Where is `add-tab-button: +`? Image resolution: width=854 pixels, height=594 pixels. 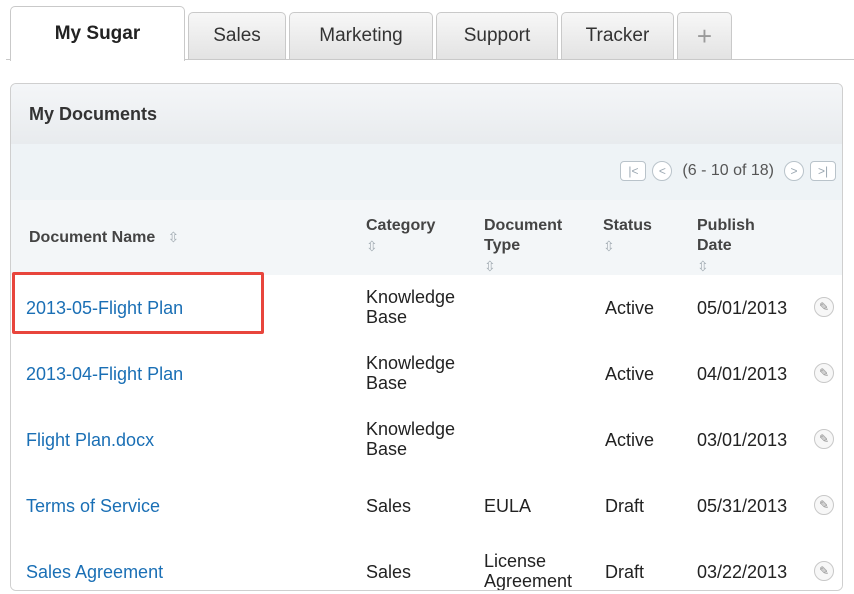 add-tab-button: + is located at coordinates (704, 35).